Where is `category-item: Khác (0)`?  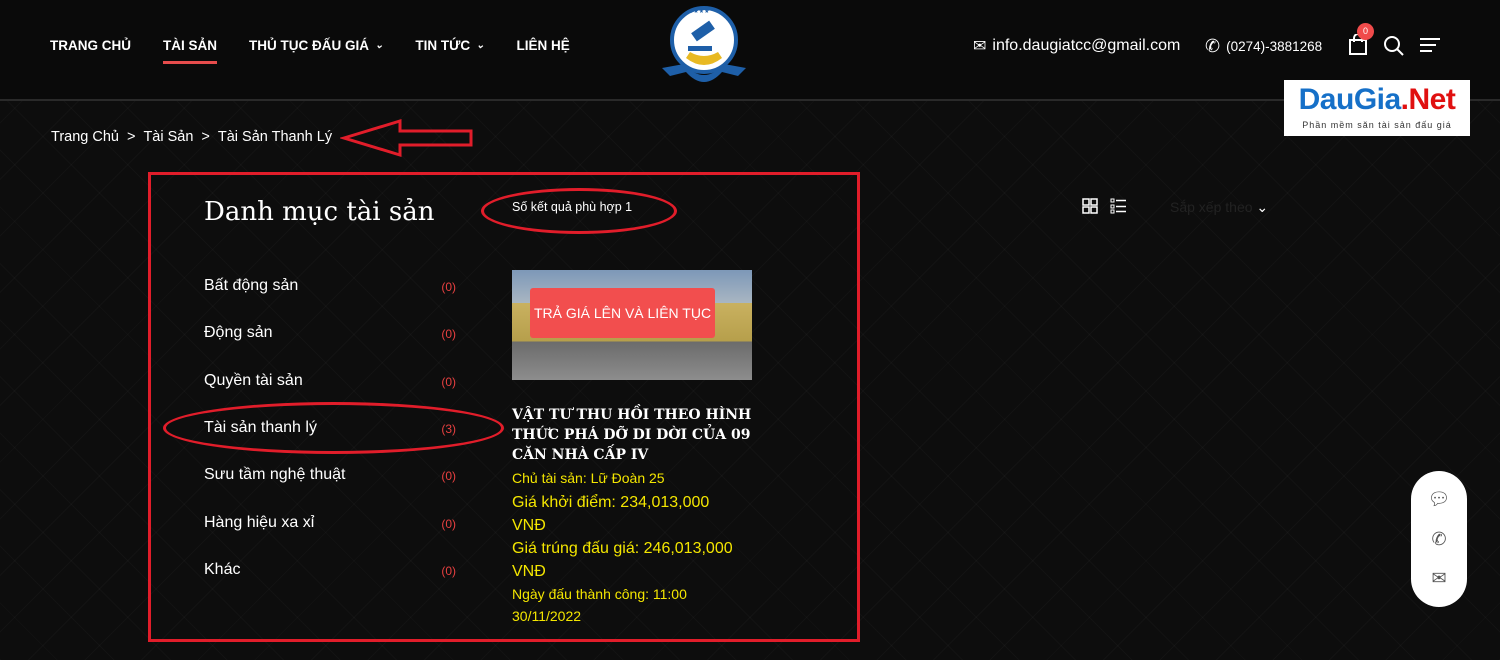 category-item: Khác (0) is located at coordinates (330, 570).